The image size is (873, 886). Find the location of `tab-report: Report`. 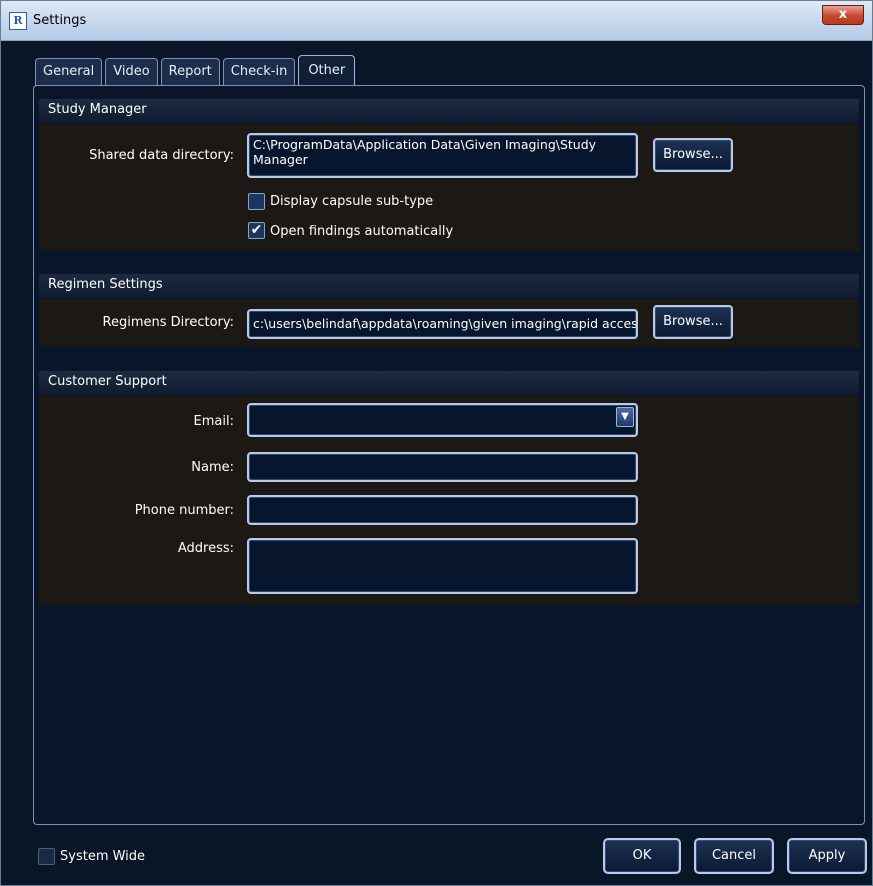

tab-report: Report is located at coordinates (190, 72).